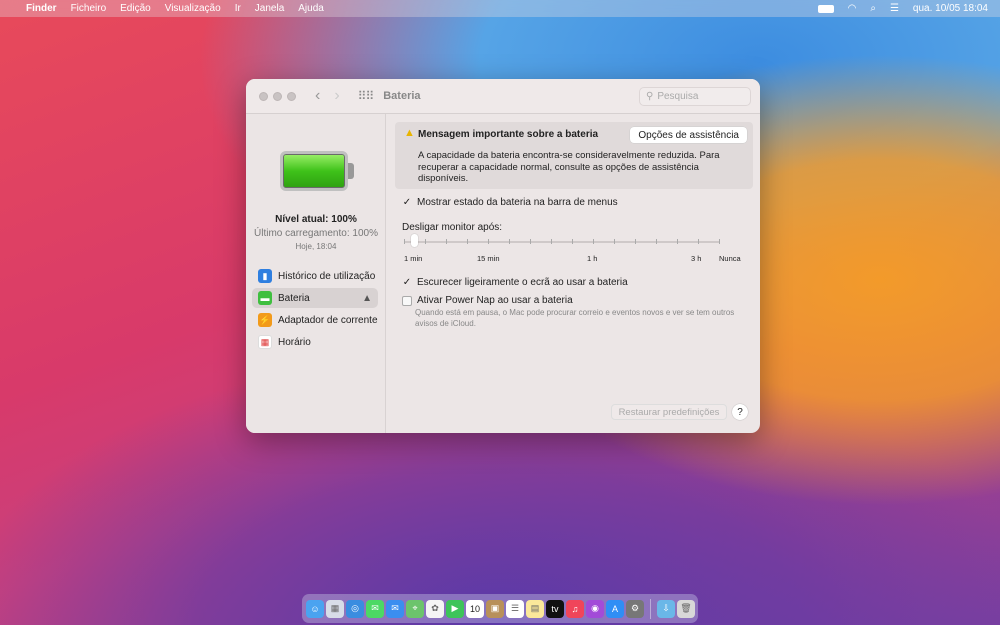 This screenshot has width=1000, height=625. What do you see at coordinates (452, 227) in the screenshot?
I see `display-off-label: Desligar monitor após:` at bounding box center [452, 227].